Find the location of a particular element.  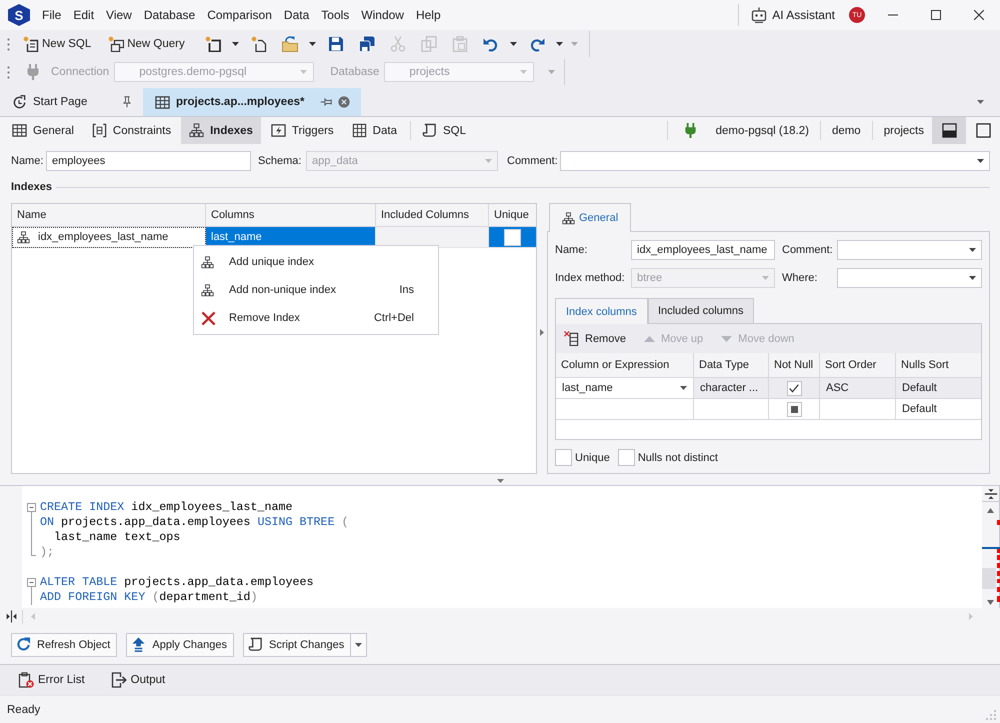

plug-icon is located at coordinates (33, 72).